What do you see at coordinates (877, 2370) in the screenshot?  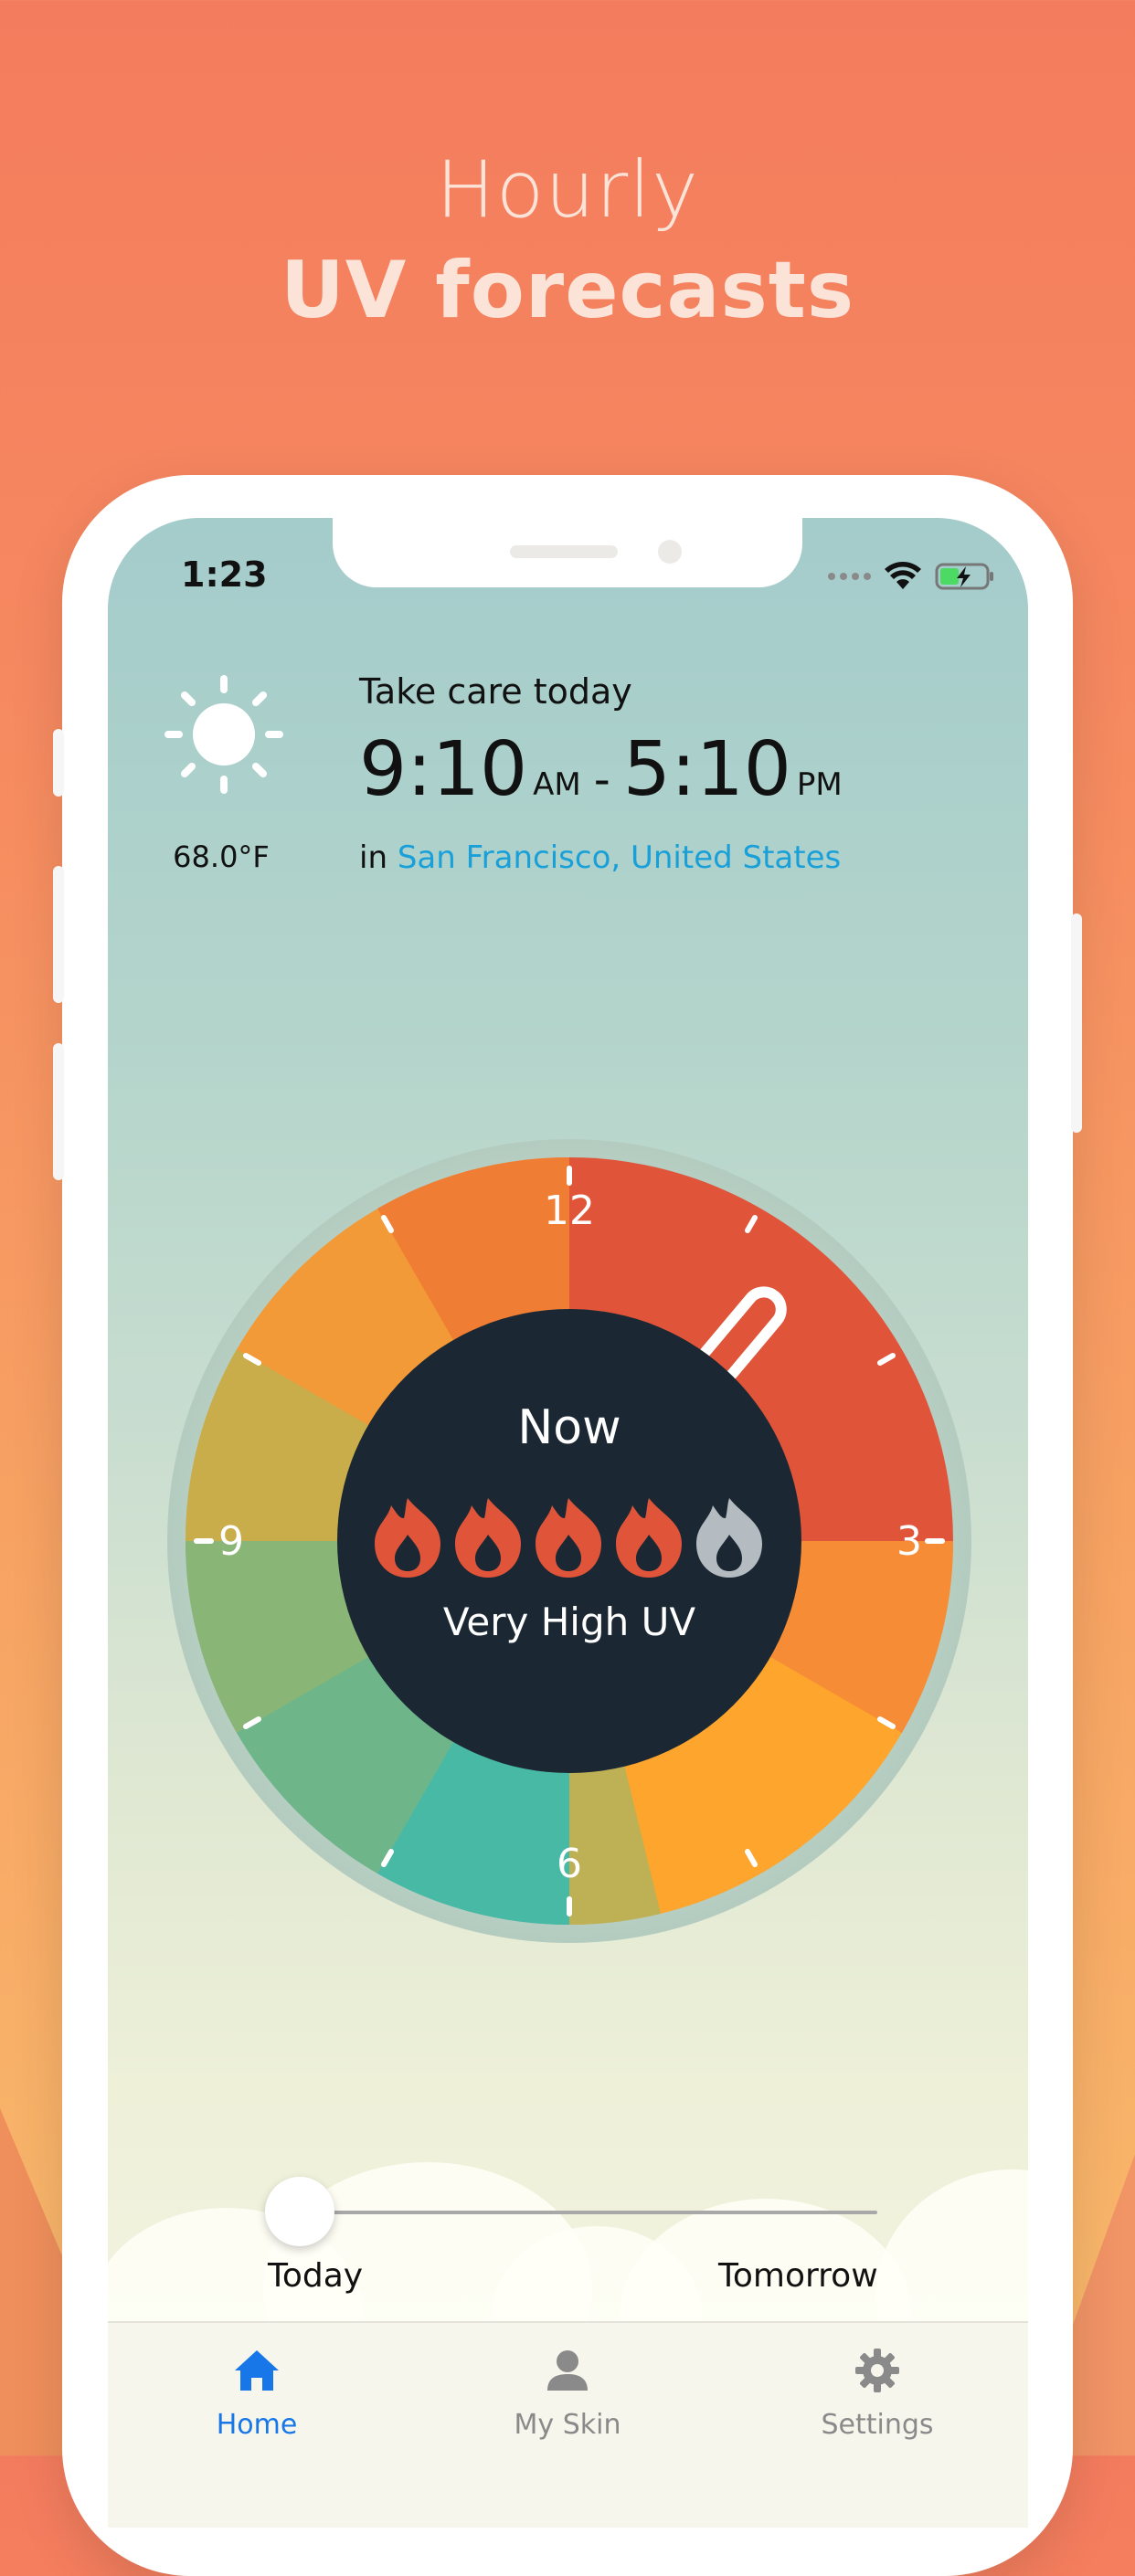 I see `gear-icon` at bounding box center [877, 2370].